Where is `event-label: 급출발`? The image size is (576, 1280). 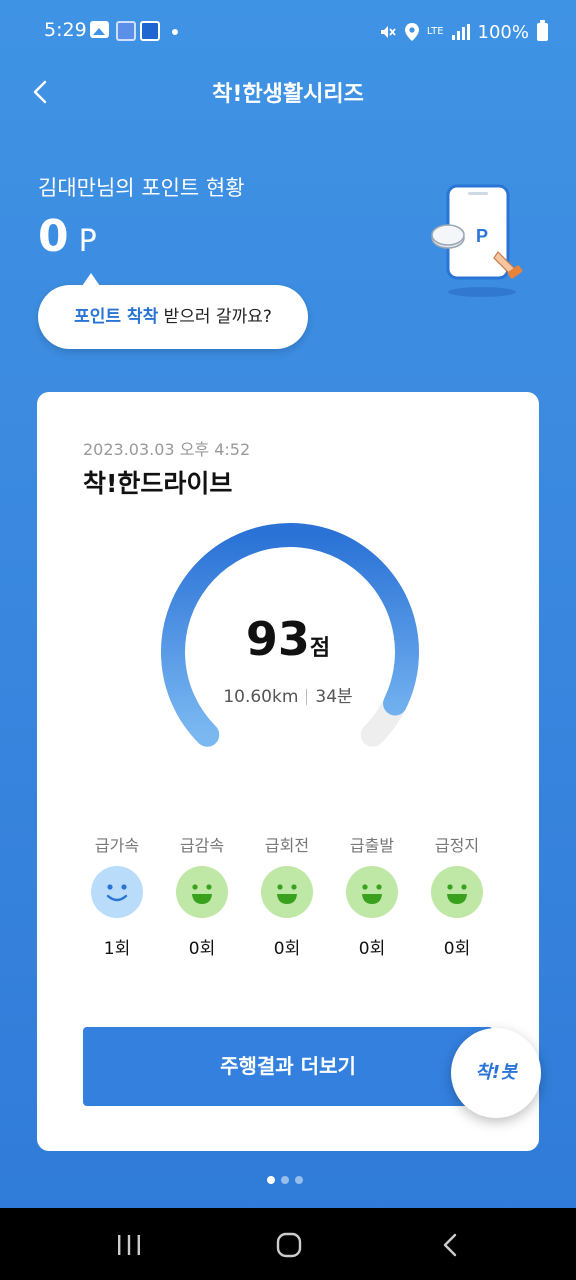 event-label: 급출발 is located at coordinates (372, 845).